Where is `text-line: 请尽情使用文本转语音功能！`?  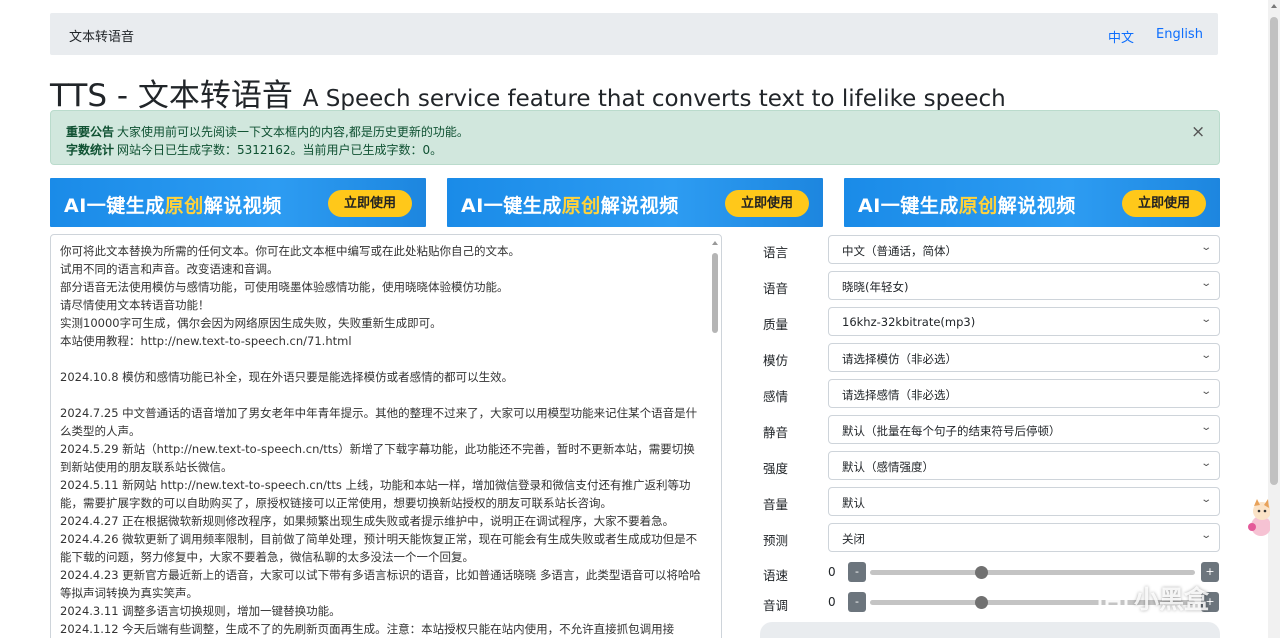
text-line: 请尽情使用文本转语音功能！ is located at coordinates (135, 305).